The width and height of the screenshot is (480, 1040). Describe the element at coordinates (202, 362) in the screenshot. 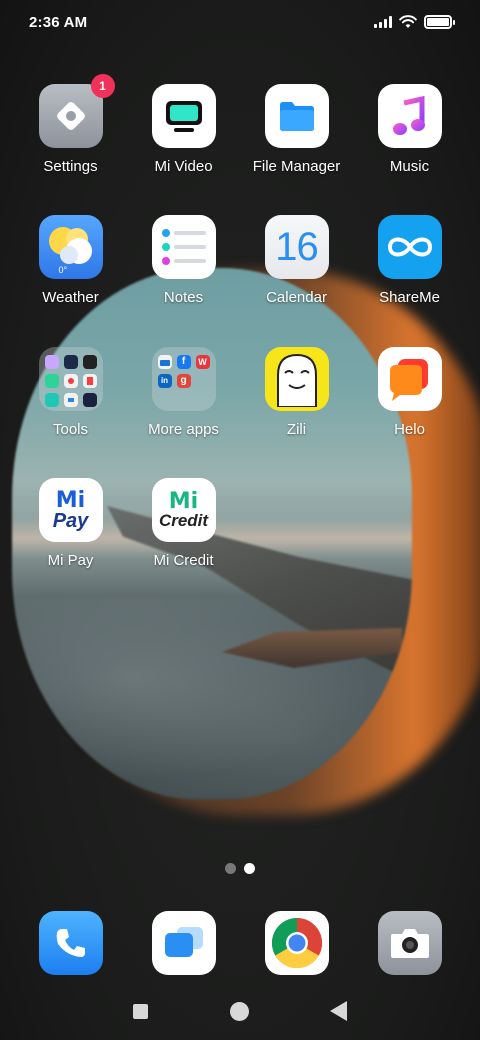

I see `wps-icon: W` at that location.